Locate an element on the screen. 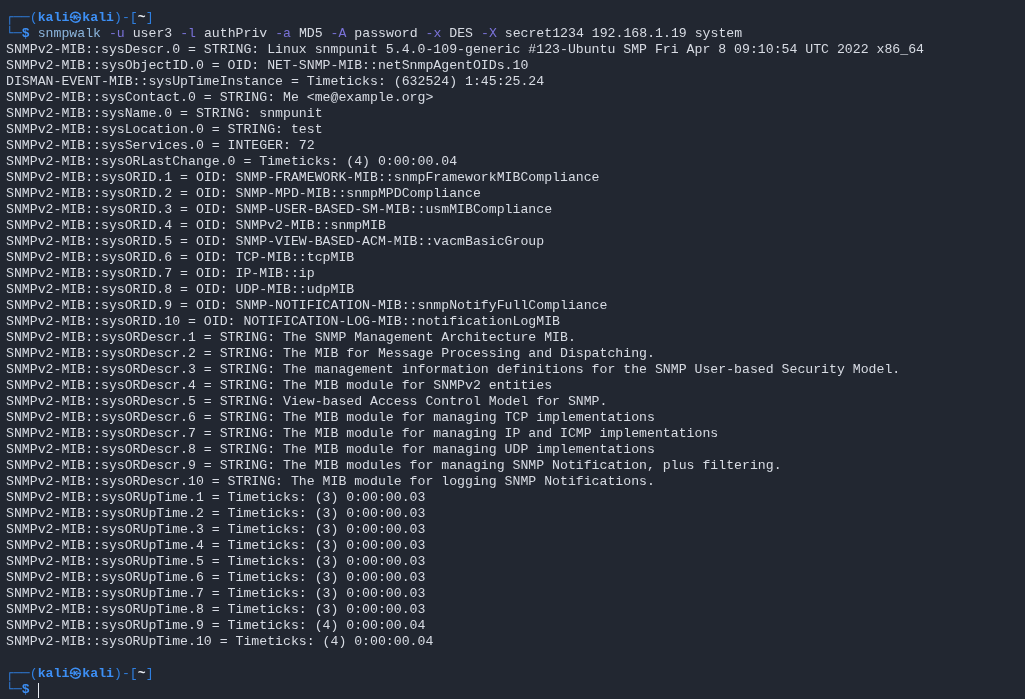 This screenshot has height=699, width=1025. output-line: SNMPv2-MIB::sysName.0 = STRING: snmpunit is located at coordinates (164, 114).